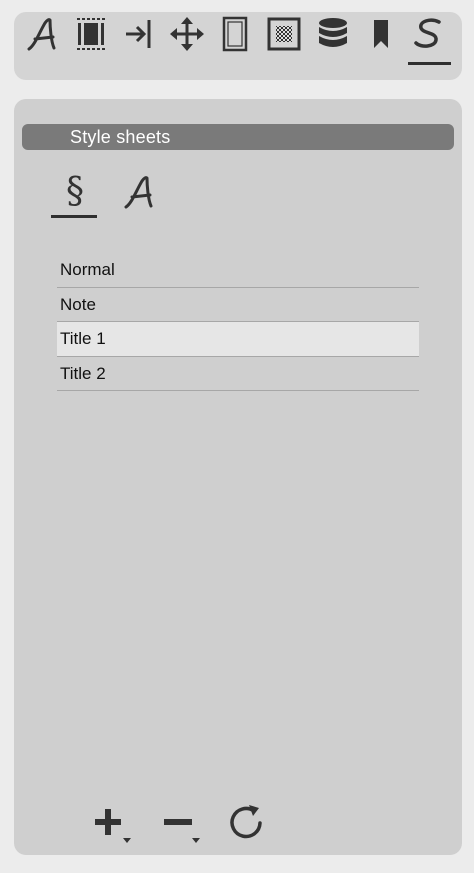 The width and height of the screenshot is (474, 873). What do you see at coordinates (238, 339) in the screenshot?
I see `style-item-title-1: Title 1` at bounding box center [238, 339].